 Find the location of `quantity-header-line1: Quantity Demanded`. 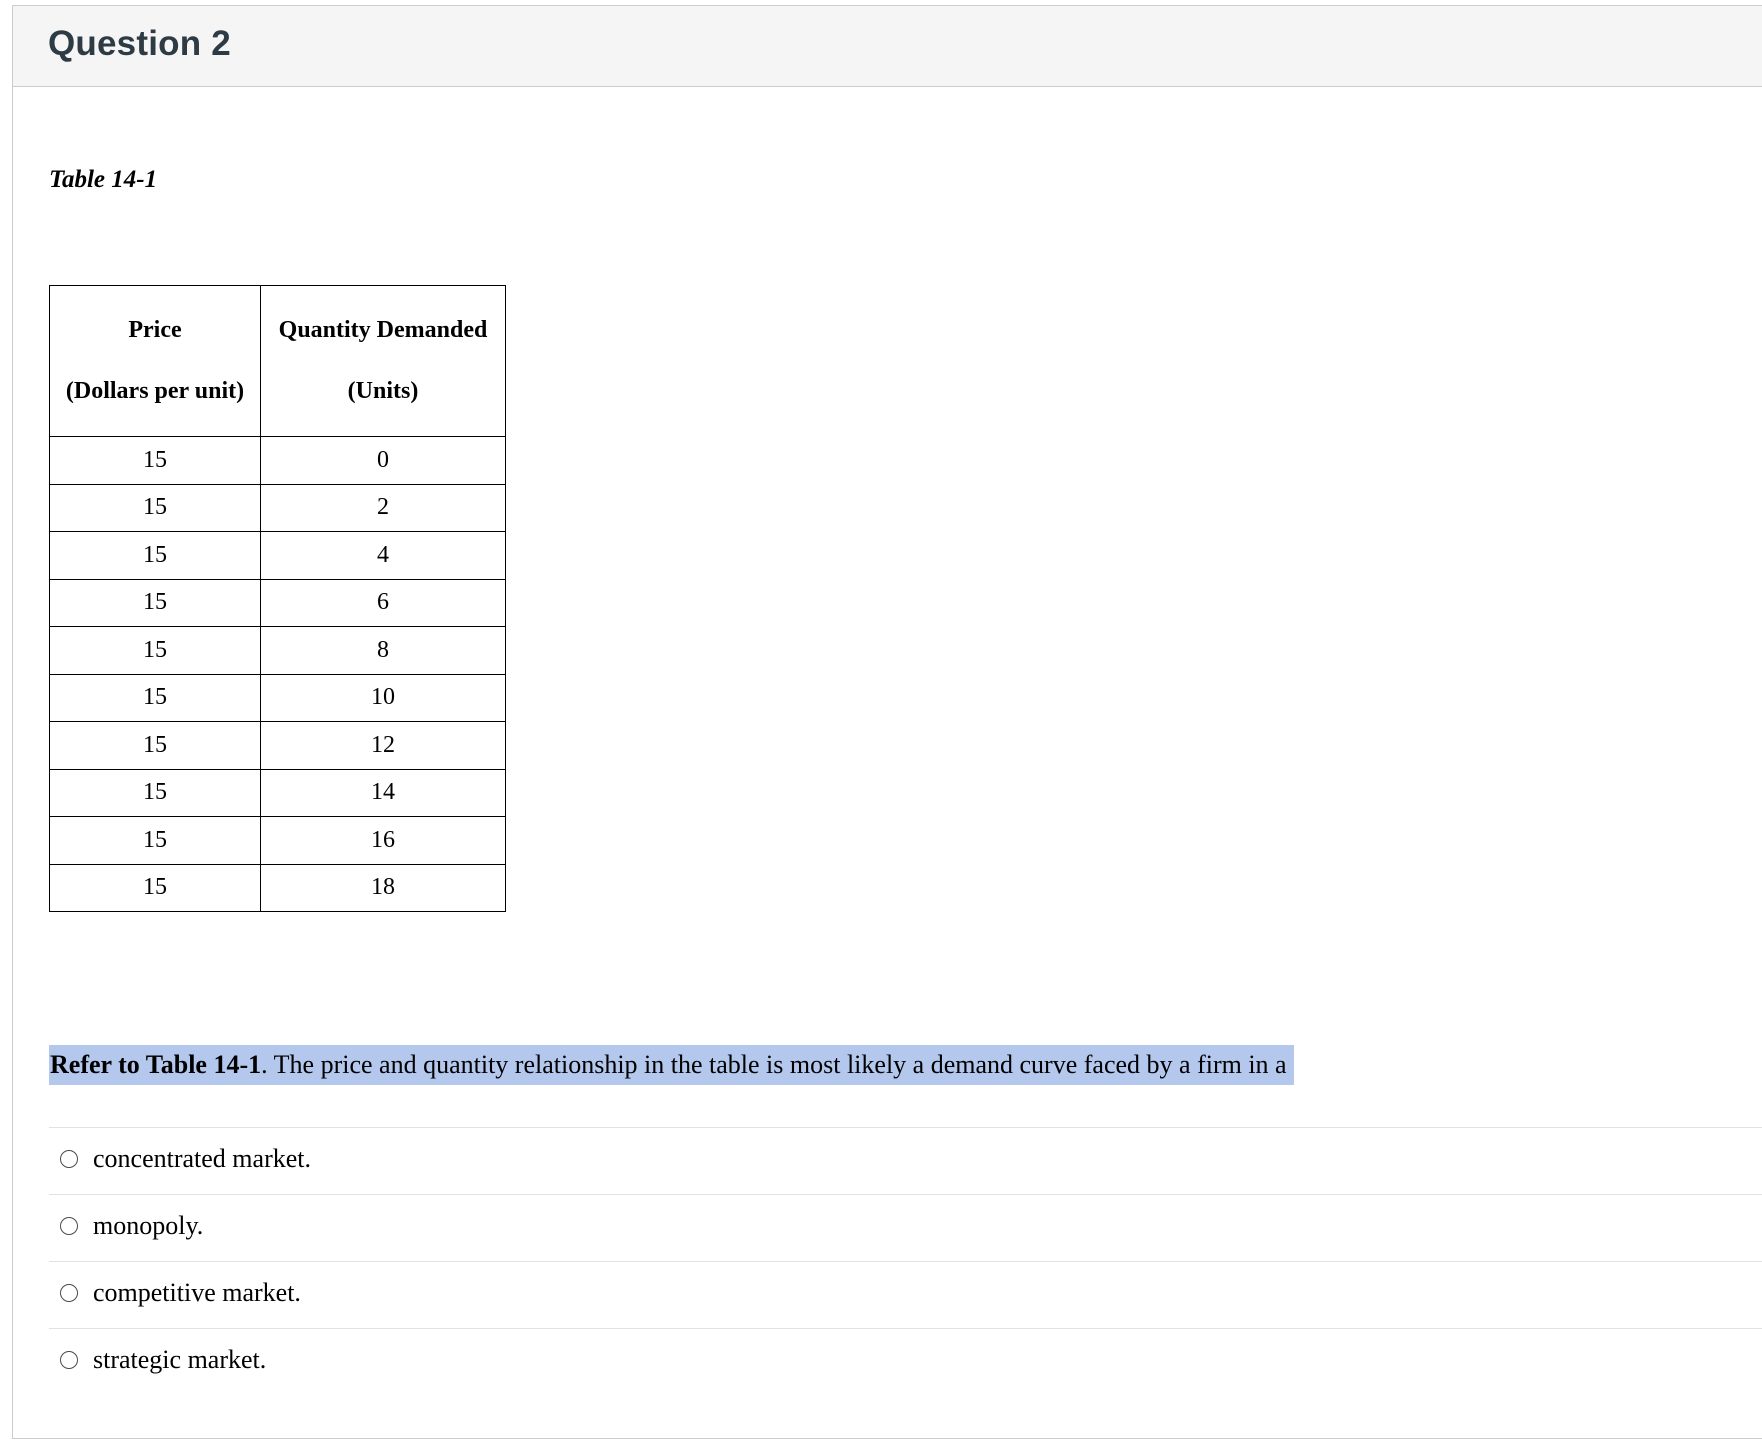

quantity-header-line1: Quantity Demanded is located at coordinates (383, 330).